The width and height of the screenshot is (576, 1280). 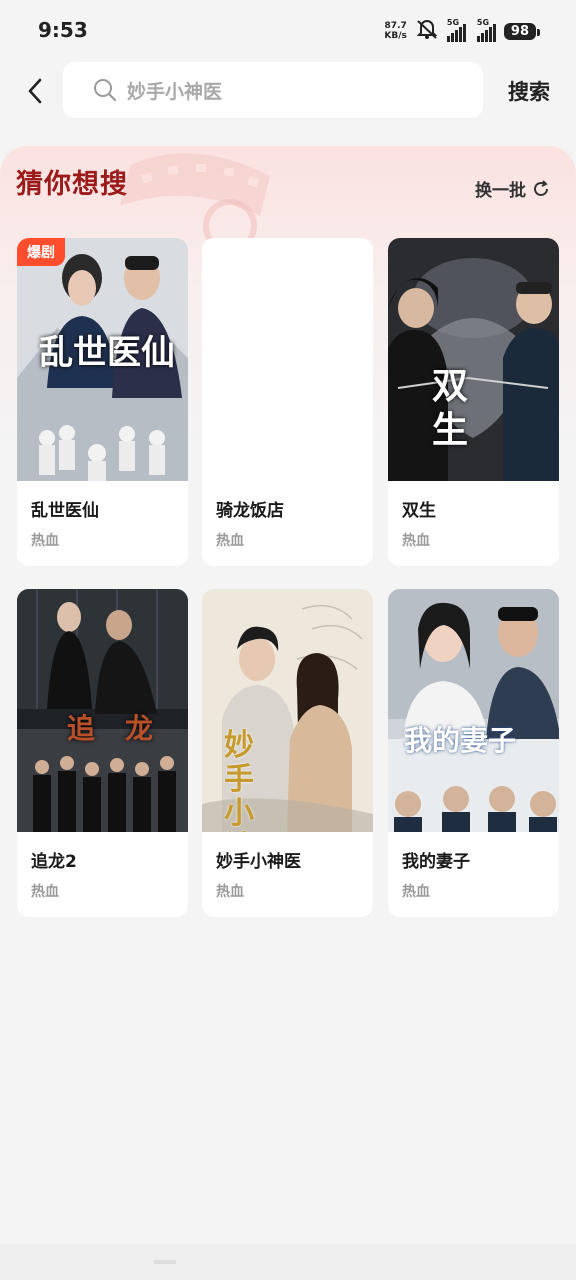 I want to click on back-button, so click(x=35, y=91).